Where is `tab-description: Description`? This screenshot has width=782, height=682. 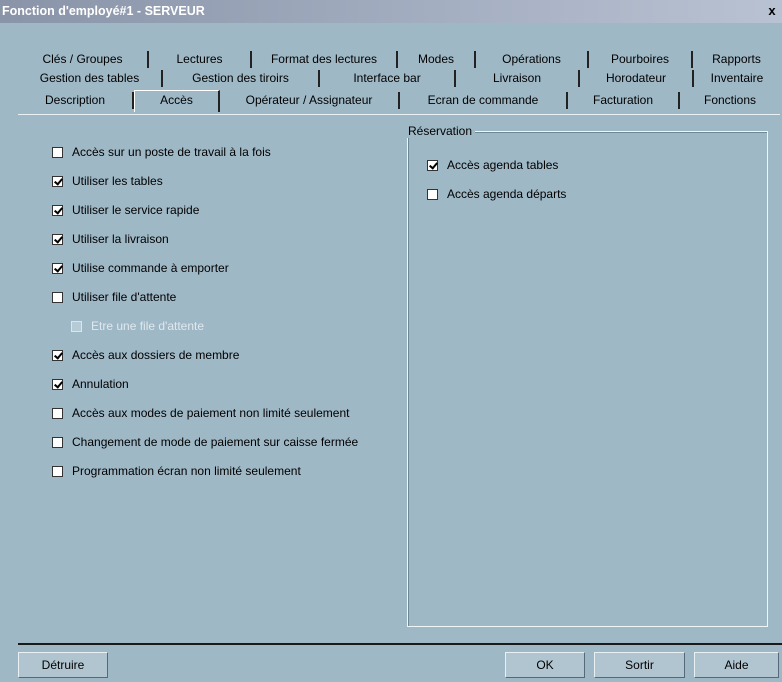 tab-description: Description is located at coordinates (76, 100).